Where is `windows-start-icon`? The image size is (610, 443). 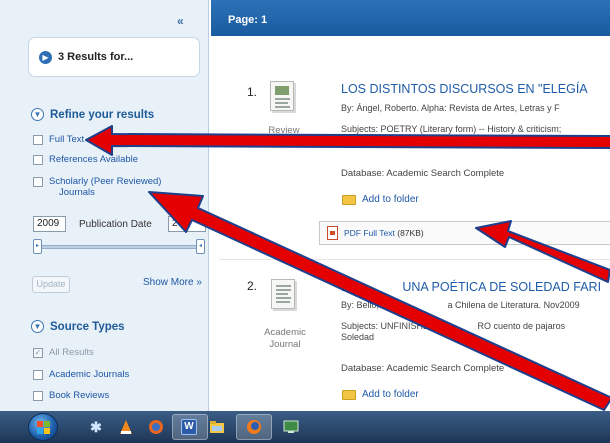
windows-start-icon is located at coordinates (43, 427).